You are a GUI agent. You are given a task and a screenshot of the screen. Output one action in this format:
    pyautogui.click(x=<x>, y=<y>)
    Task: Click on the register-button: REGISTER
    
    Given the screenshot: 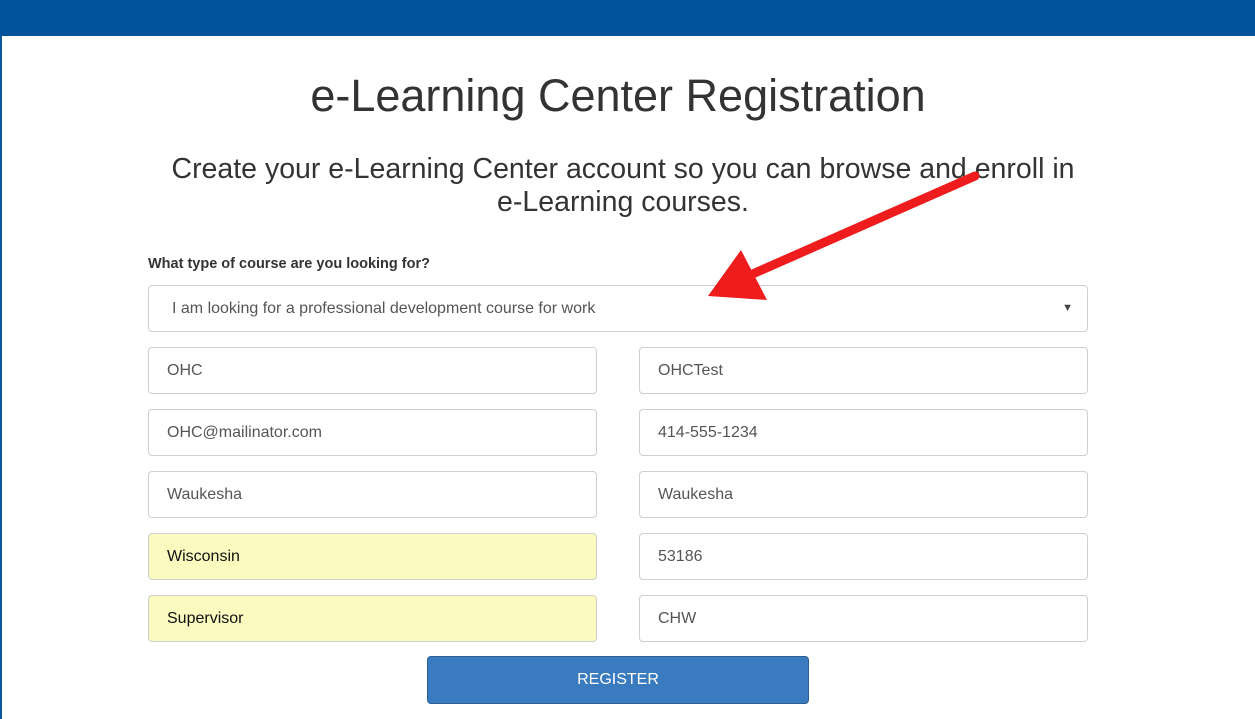 What is the action you would take?
    pyautogui.click(x=618, y=680)
    